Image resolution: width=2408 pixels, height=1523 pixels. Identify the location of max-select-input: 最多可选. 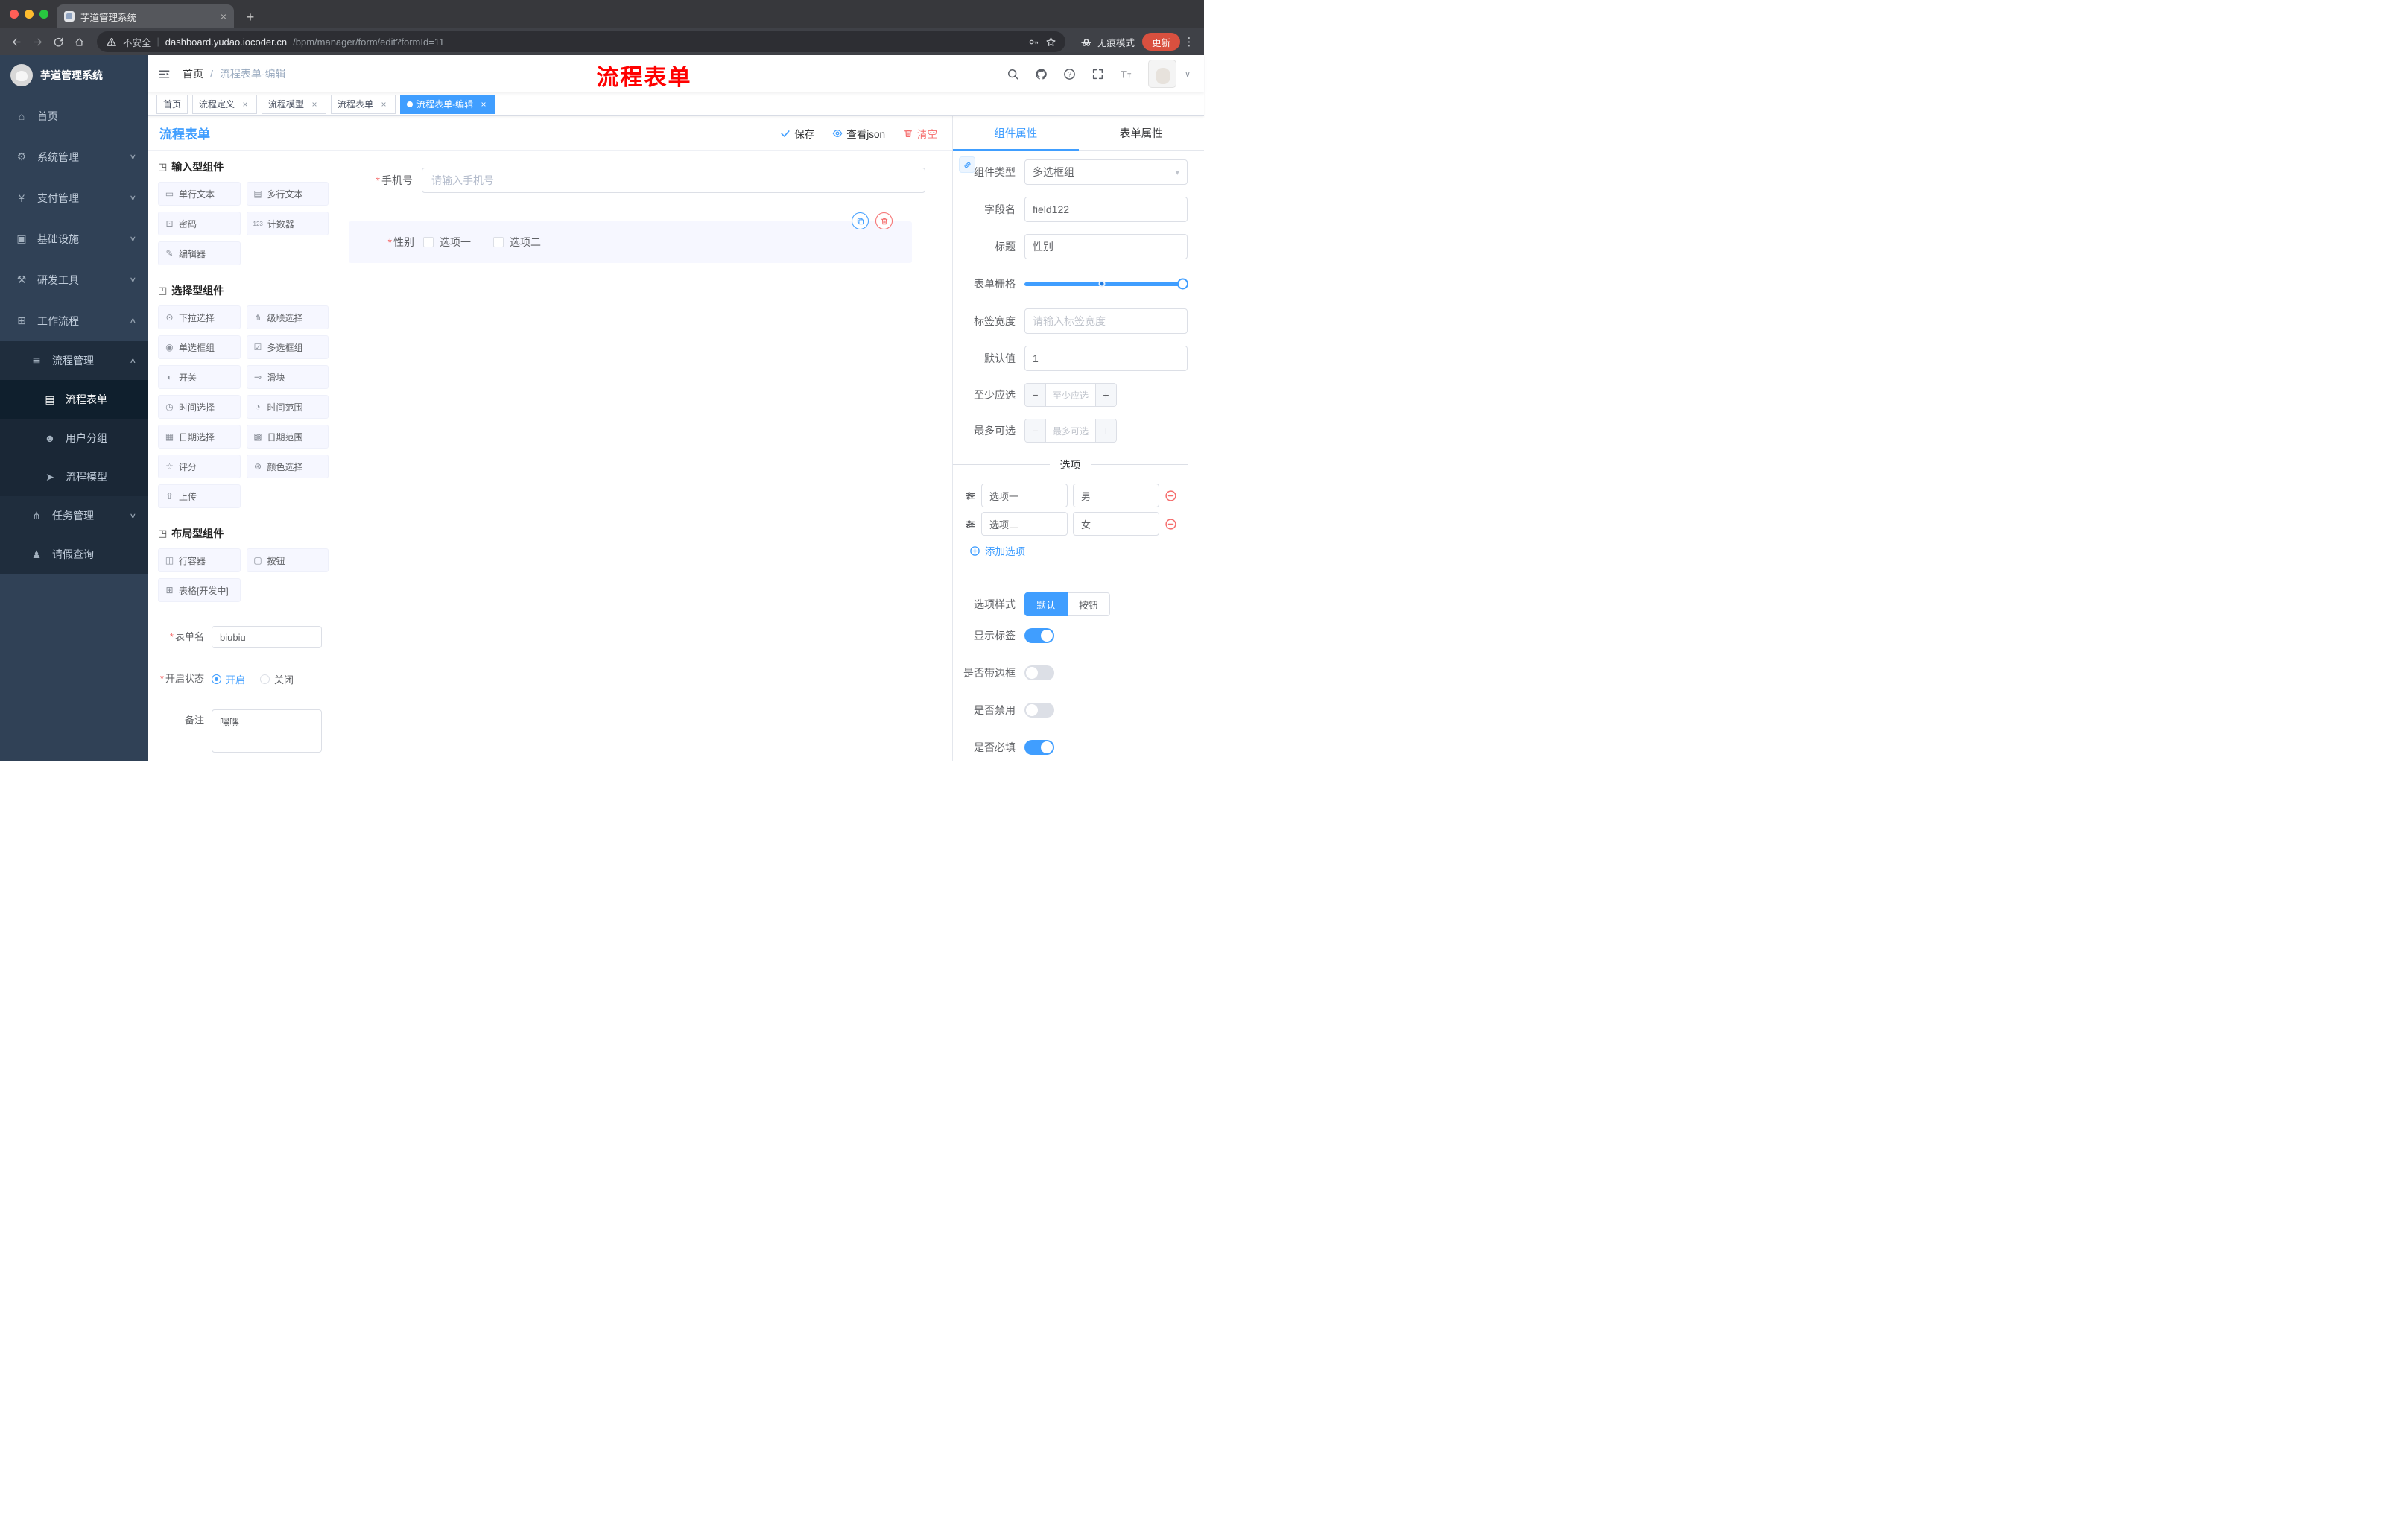
(1070, 430).